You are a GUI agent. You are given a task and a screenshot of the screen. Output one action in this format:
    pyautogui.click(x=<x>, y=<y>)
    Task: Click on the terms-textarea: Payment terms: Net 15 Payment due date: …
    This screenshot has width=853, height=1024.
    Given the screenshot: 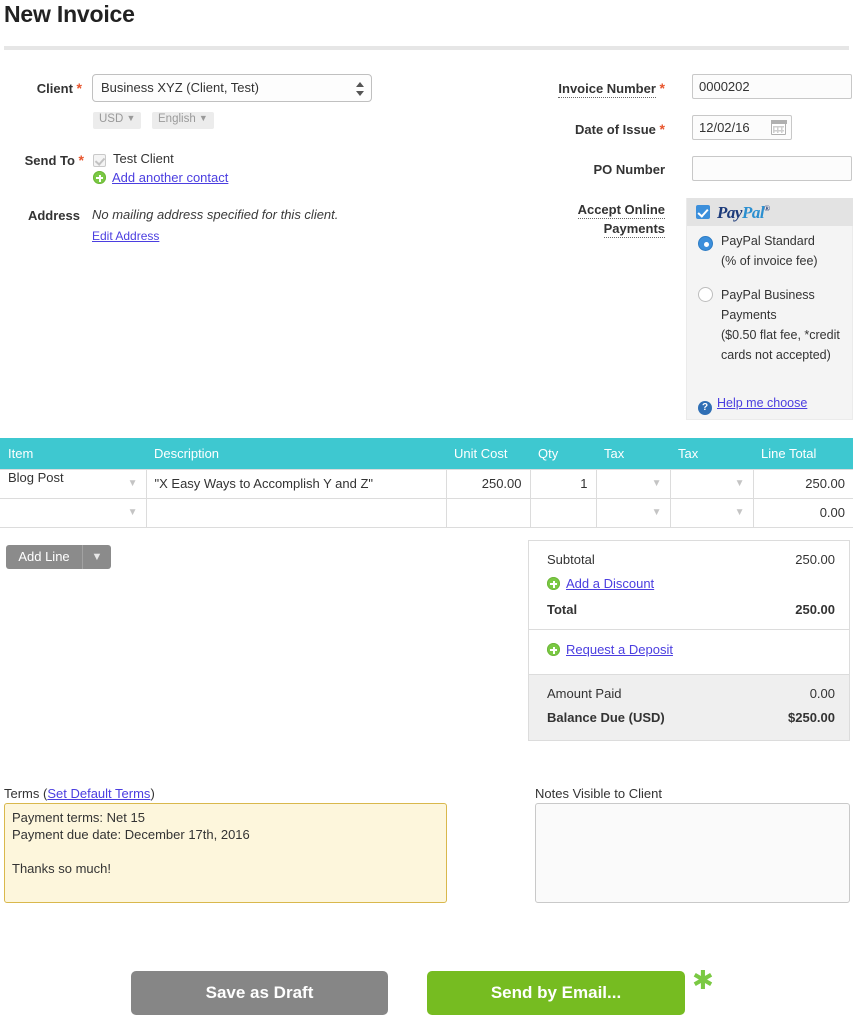 What is the action you would take?
    pyautogui.click(x=225, y=853)
    